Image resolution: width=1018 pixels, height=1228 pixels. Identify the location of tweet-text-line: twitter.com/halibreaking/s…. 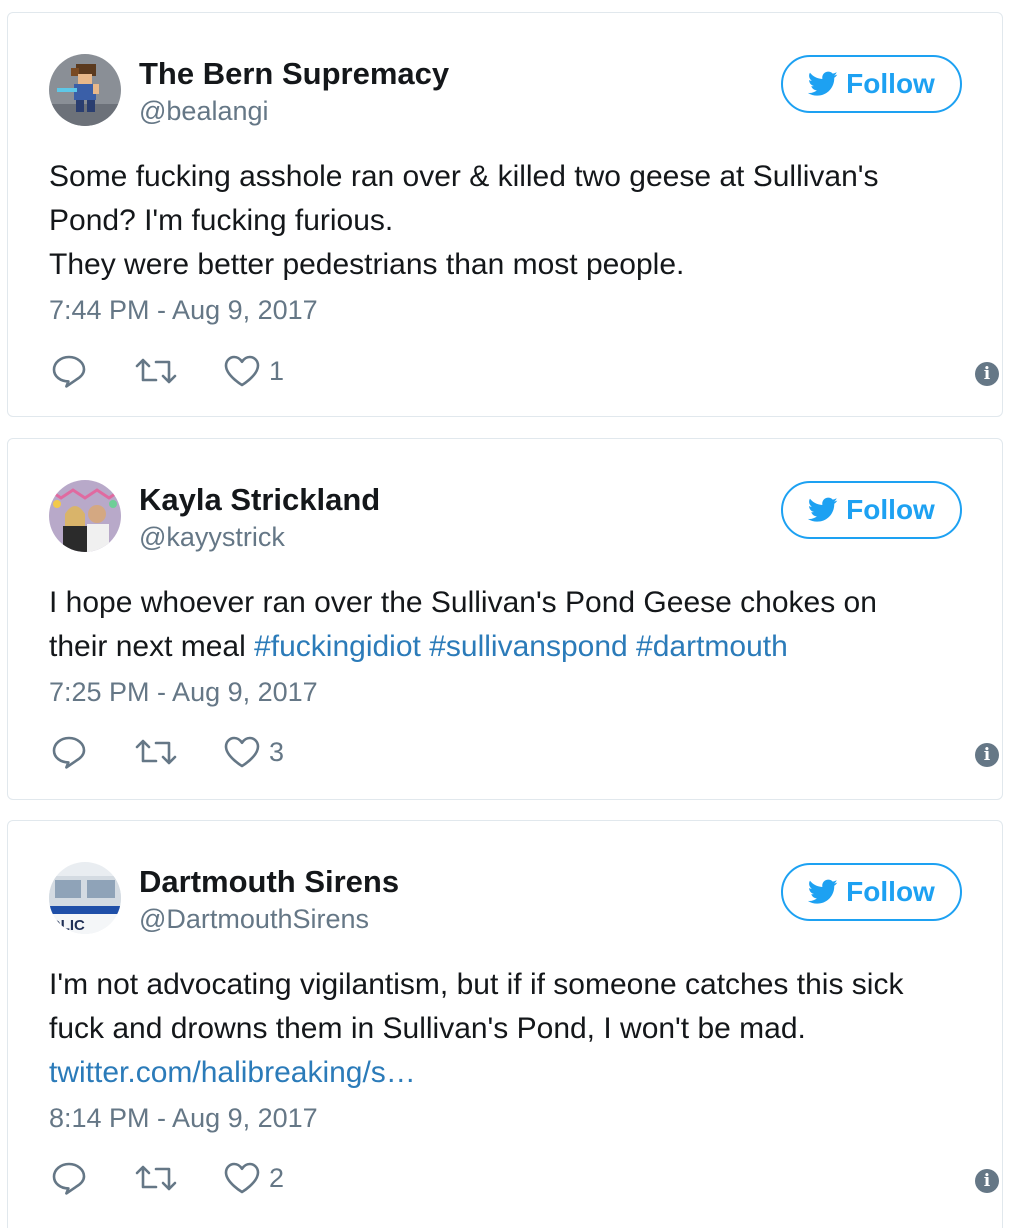
(514, 1073).